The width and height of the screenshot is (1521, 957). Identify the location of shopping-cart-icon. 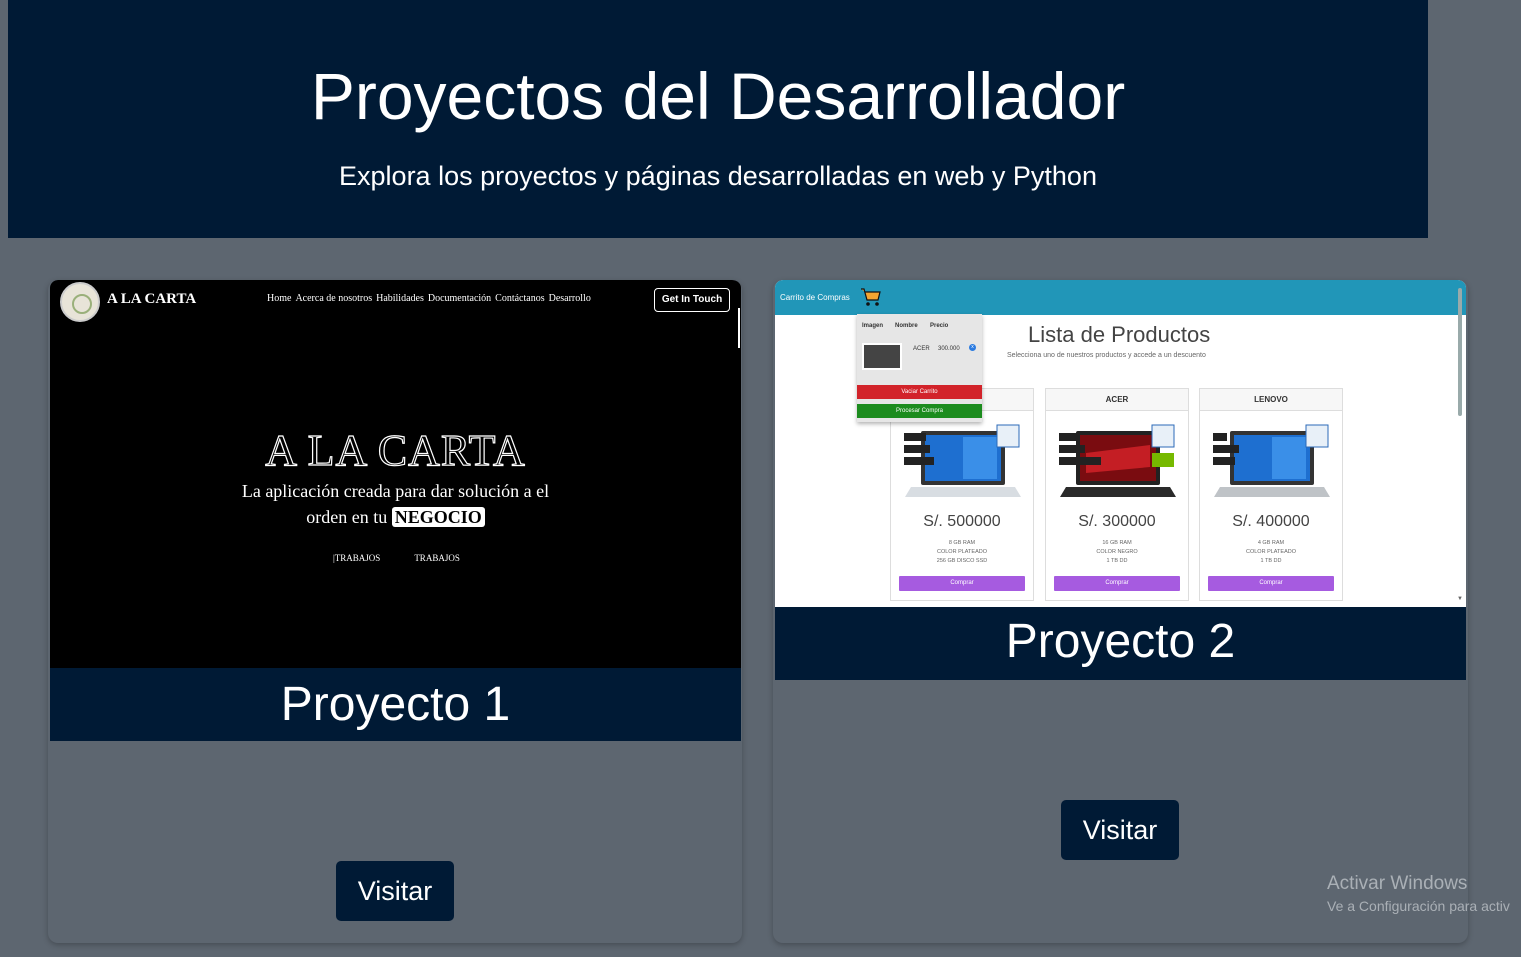
(871, 297).